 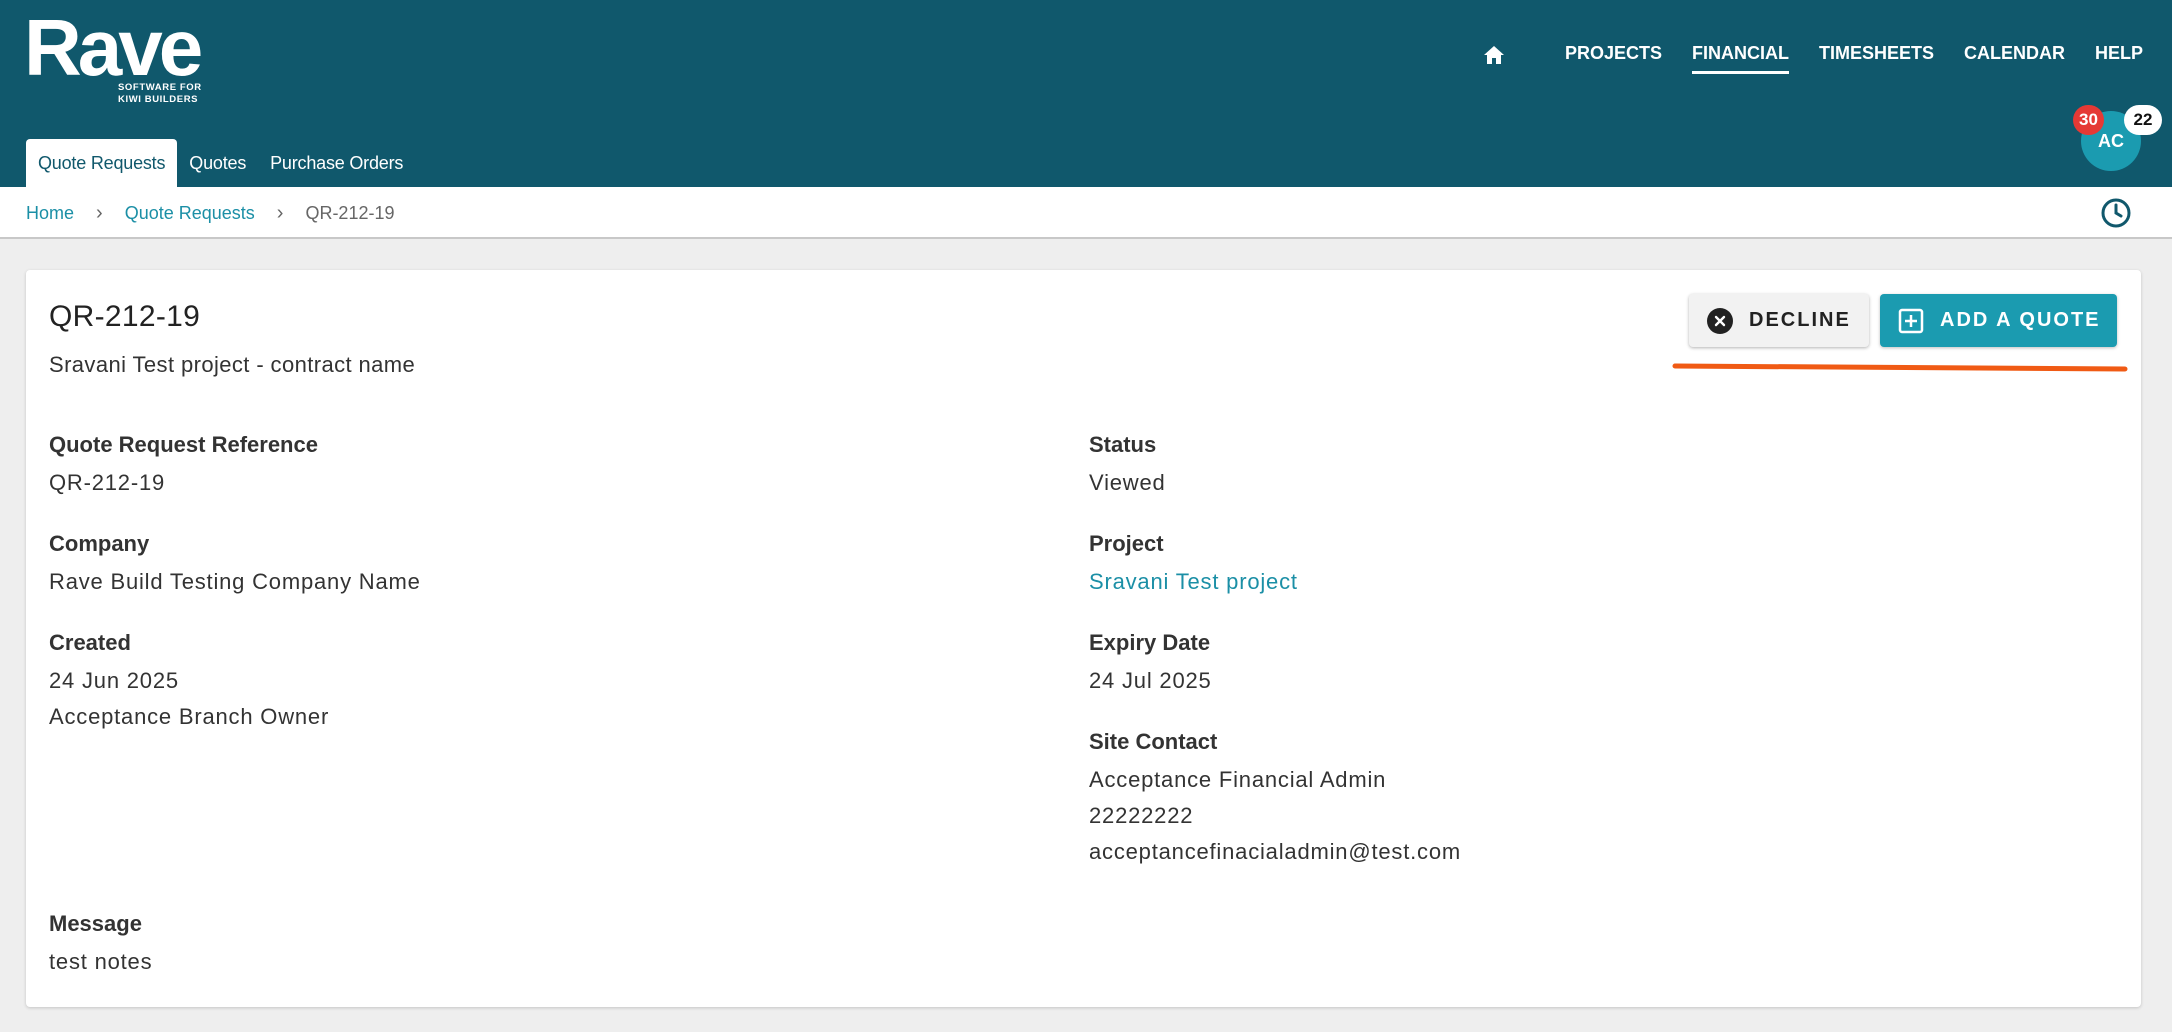 I want to click on decline-button: DECLINE, so click(x=1779, y=320).